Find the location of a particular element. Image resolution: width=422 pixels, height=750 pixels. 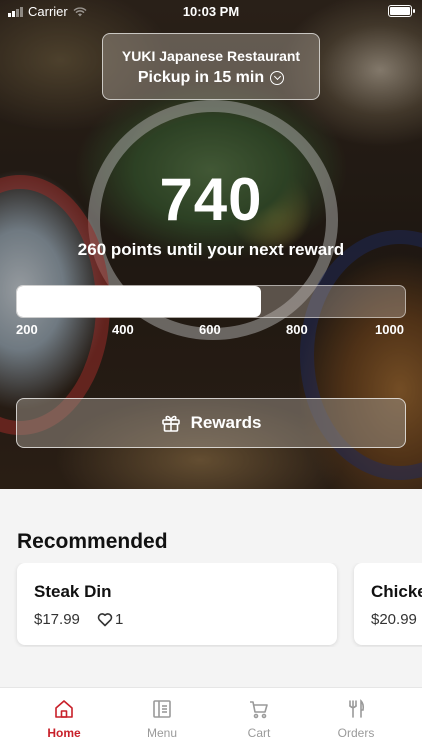

cart-icon is located at coordinates (259, 710).